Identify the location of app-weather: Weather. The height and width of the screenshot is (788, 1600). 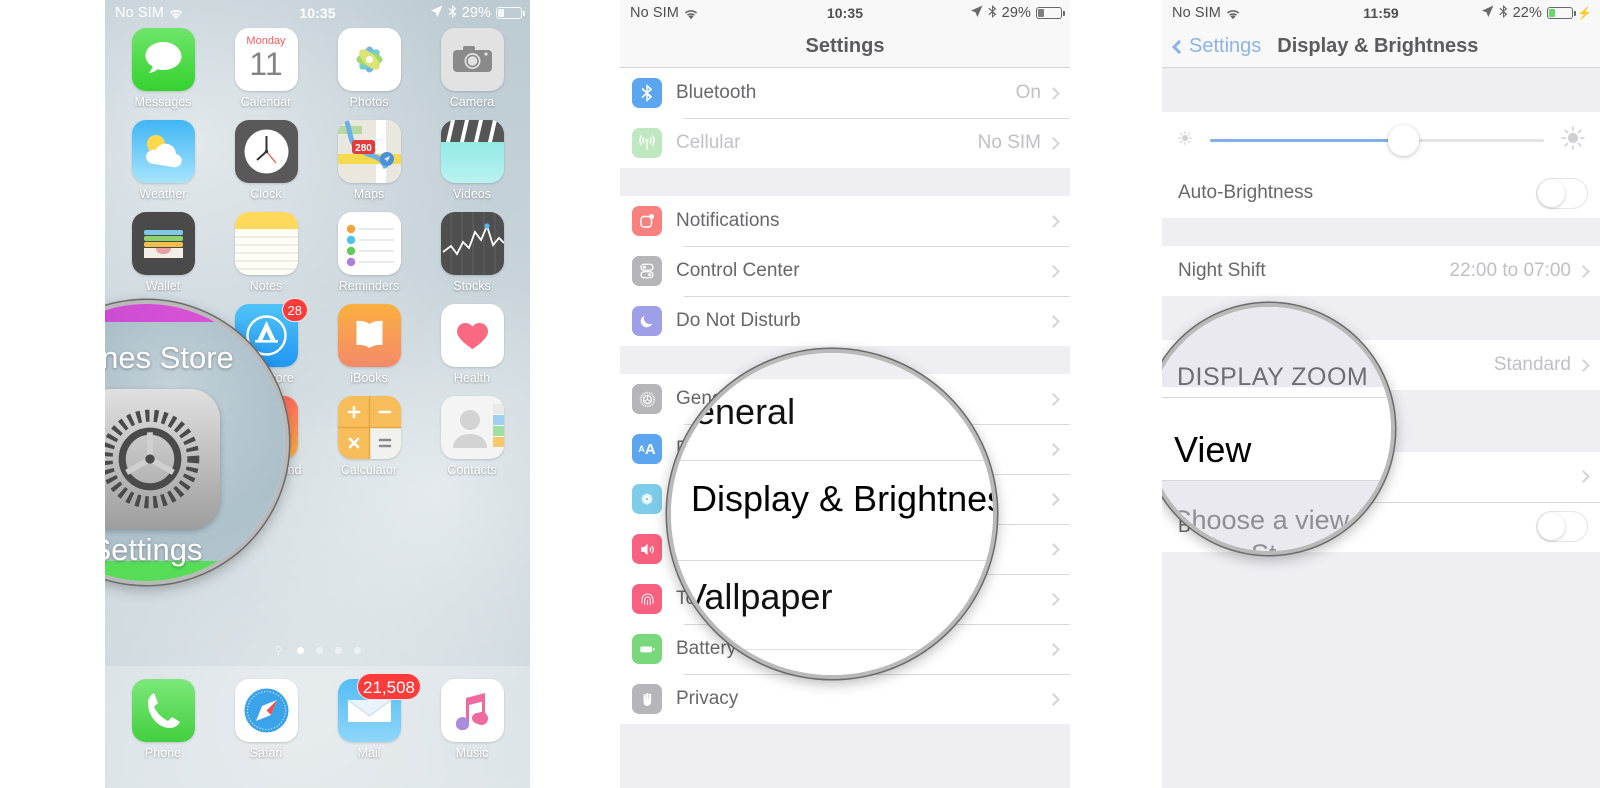
(163, 160).